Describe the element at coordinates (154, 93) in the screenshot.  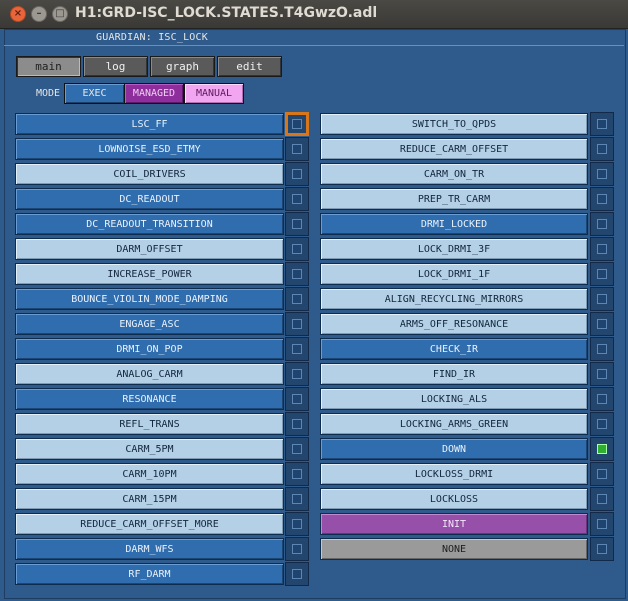
I see `mode-managed-button: MANAGED` at that location.